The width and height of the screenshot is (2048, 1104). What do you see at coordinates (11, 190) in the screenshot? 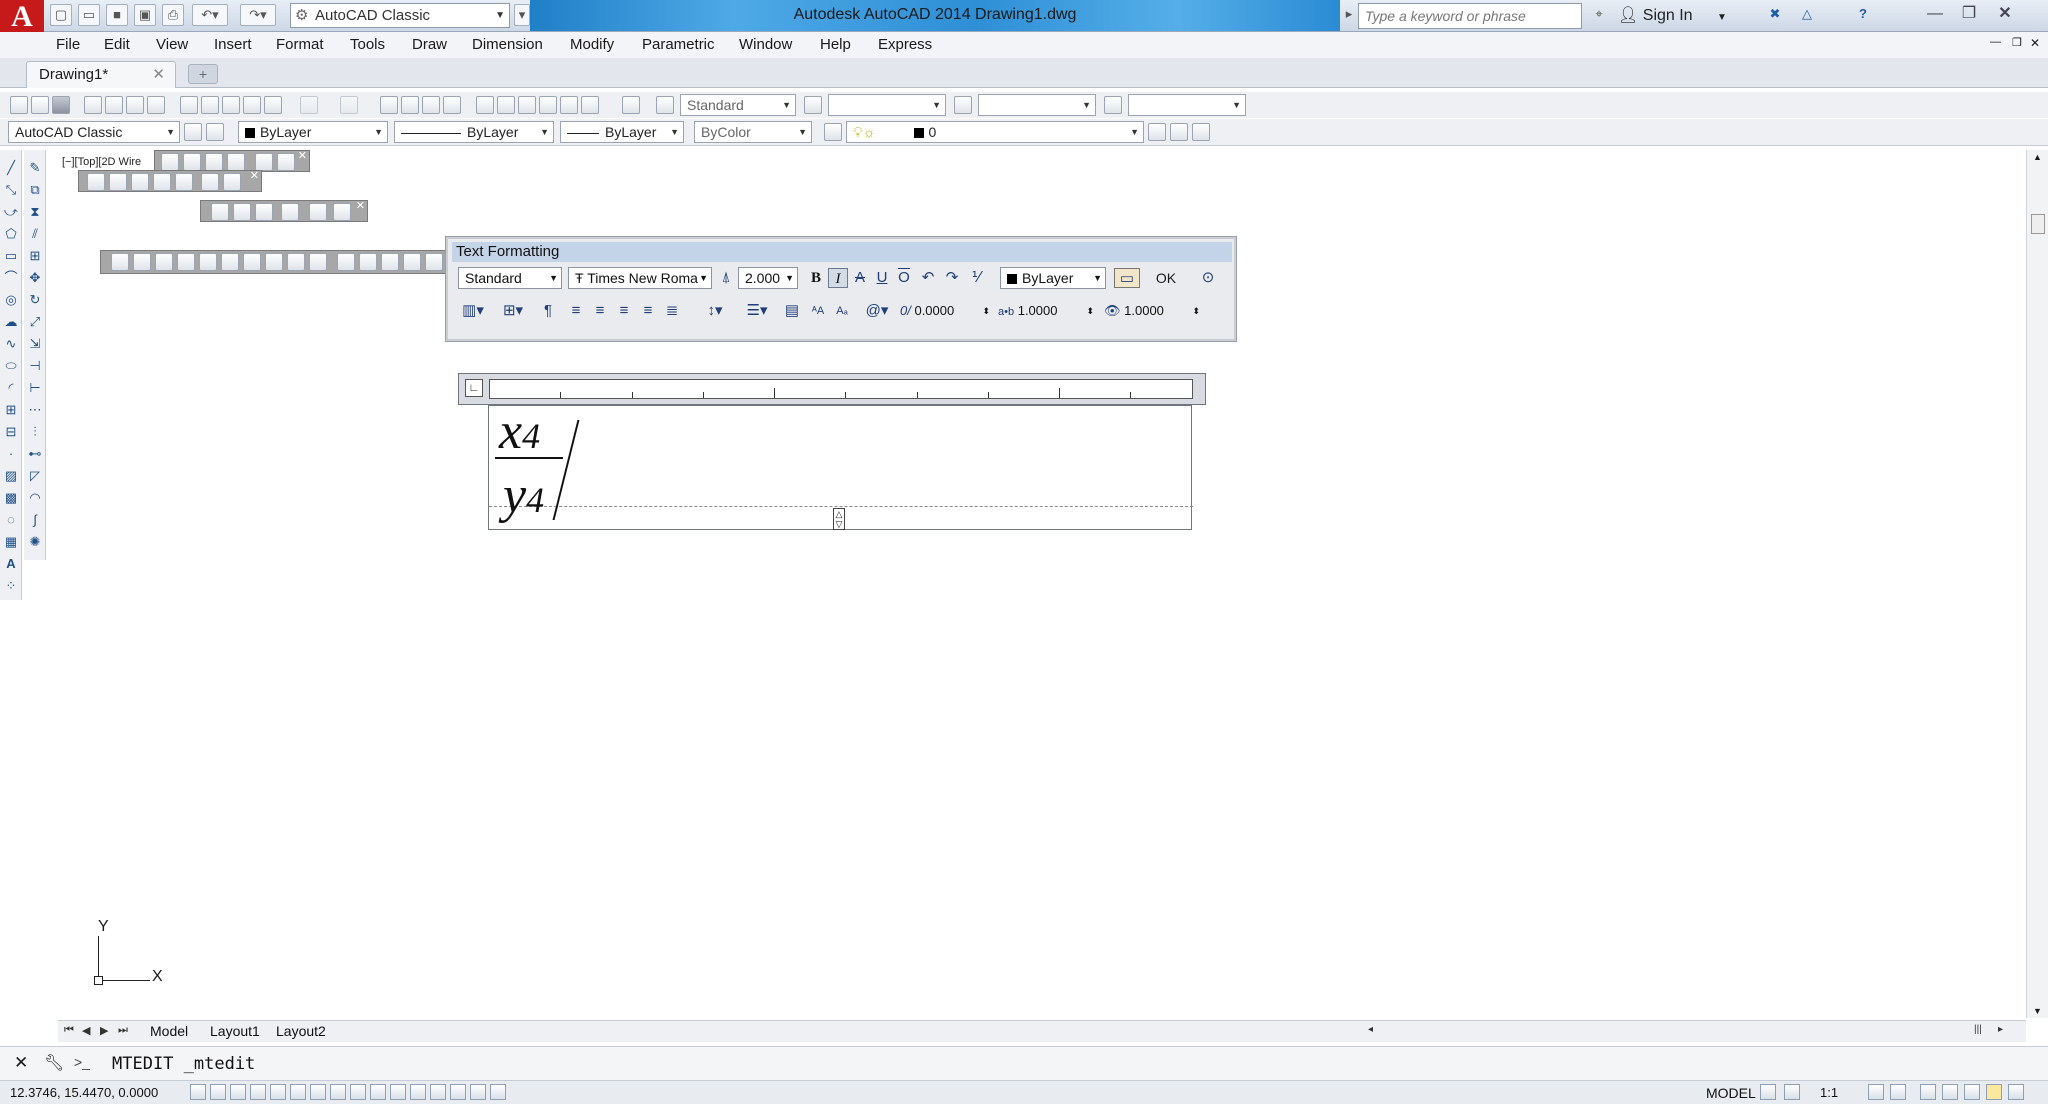
I see `construction-line-icon: ⤡` at bounding box center [11, 190].